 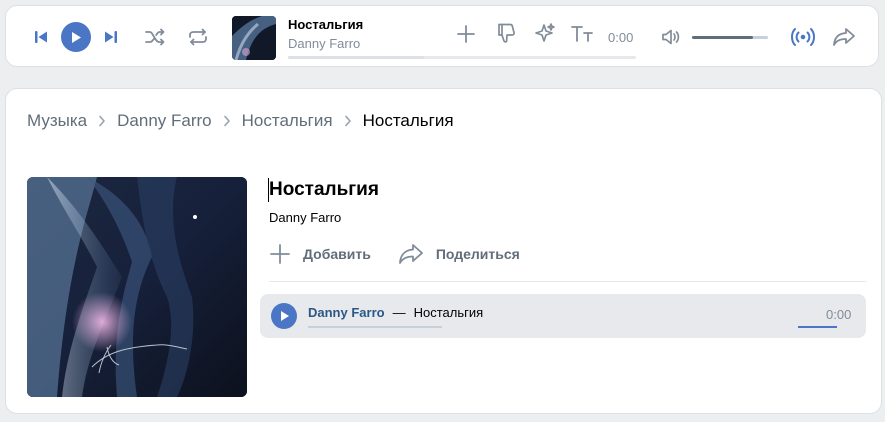 What do you see at coordinates (545, 33) in the screenshot?
I see `sparkle-icon` at bounding box center [545, 33].